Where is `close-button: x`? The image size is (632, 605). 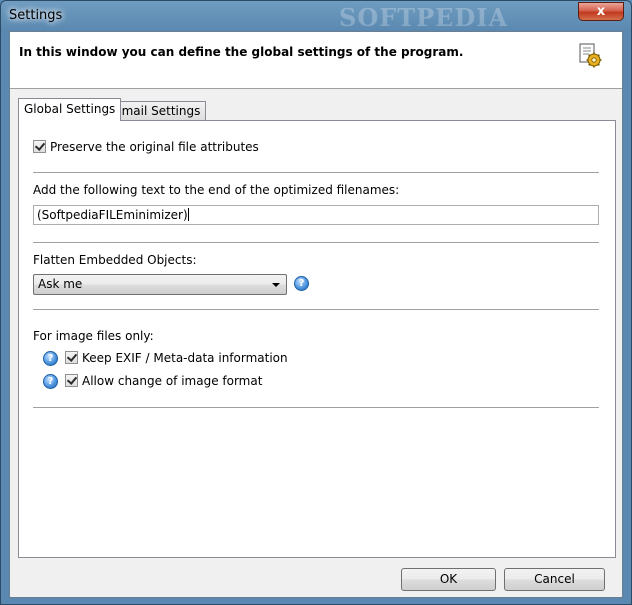 close-button: x is located at coordinates (601, 11).